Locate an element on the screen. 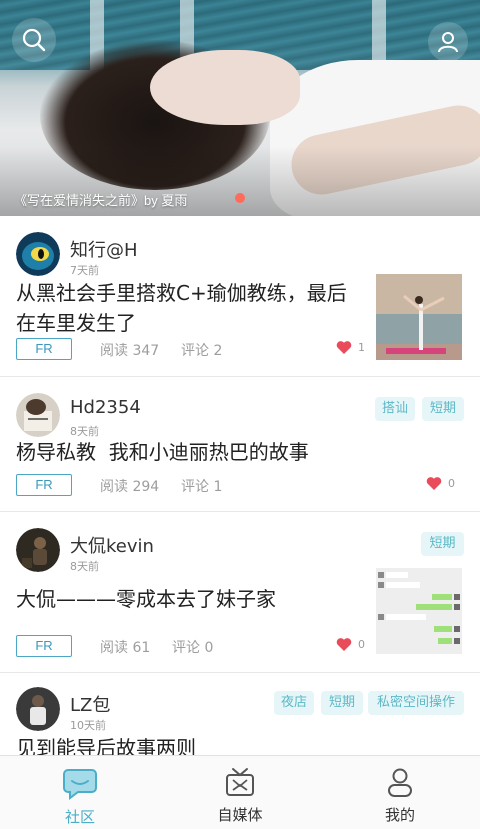  comment-count: 评论 0 is located at coordinates (192, 647).